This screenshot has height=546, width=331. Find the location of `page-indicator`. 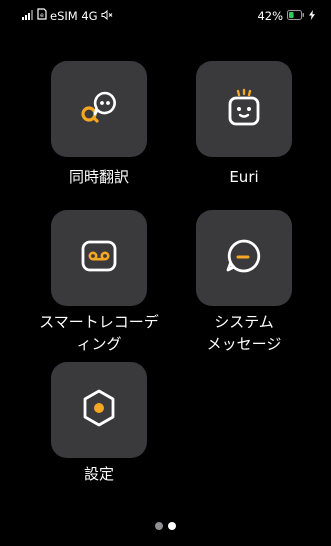

page-indicator is located at coordinates (165, 526).